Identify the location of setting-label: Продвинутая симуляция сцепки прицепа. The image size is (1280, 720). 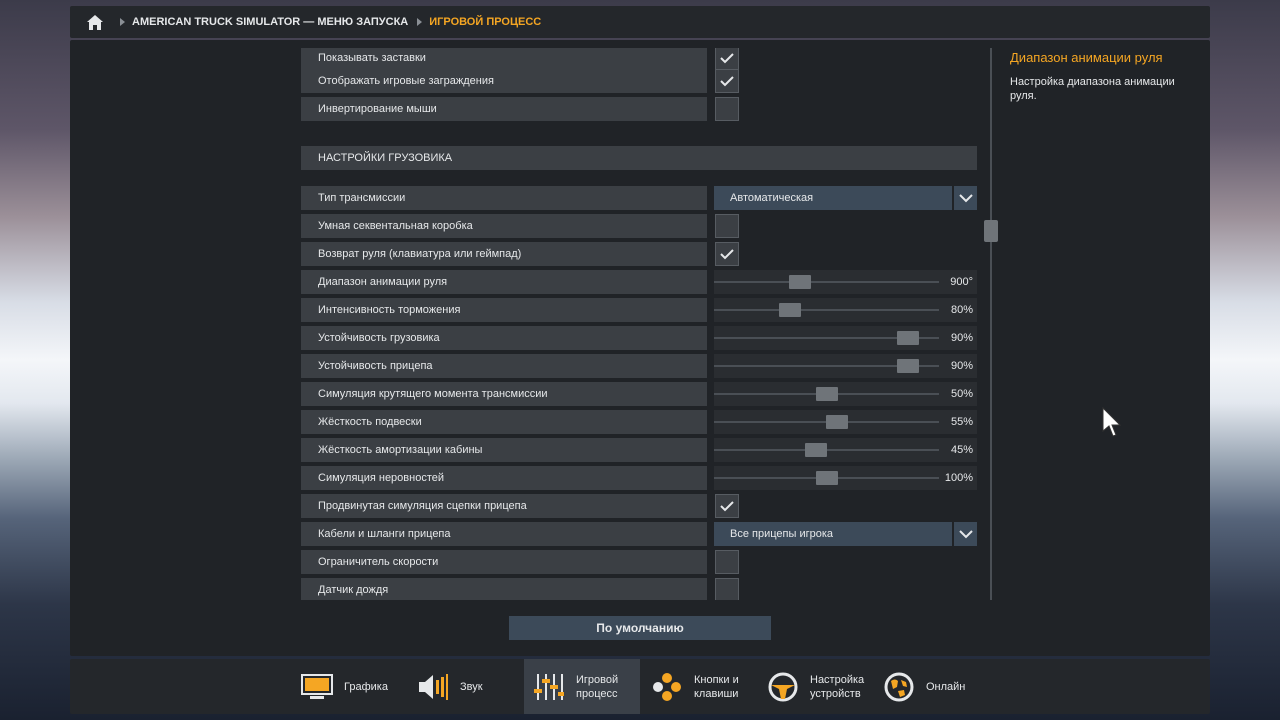
(504, 506).